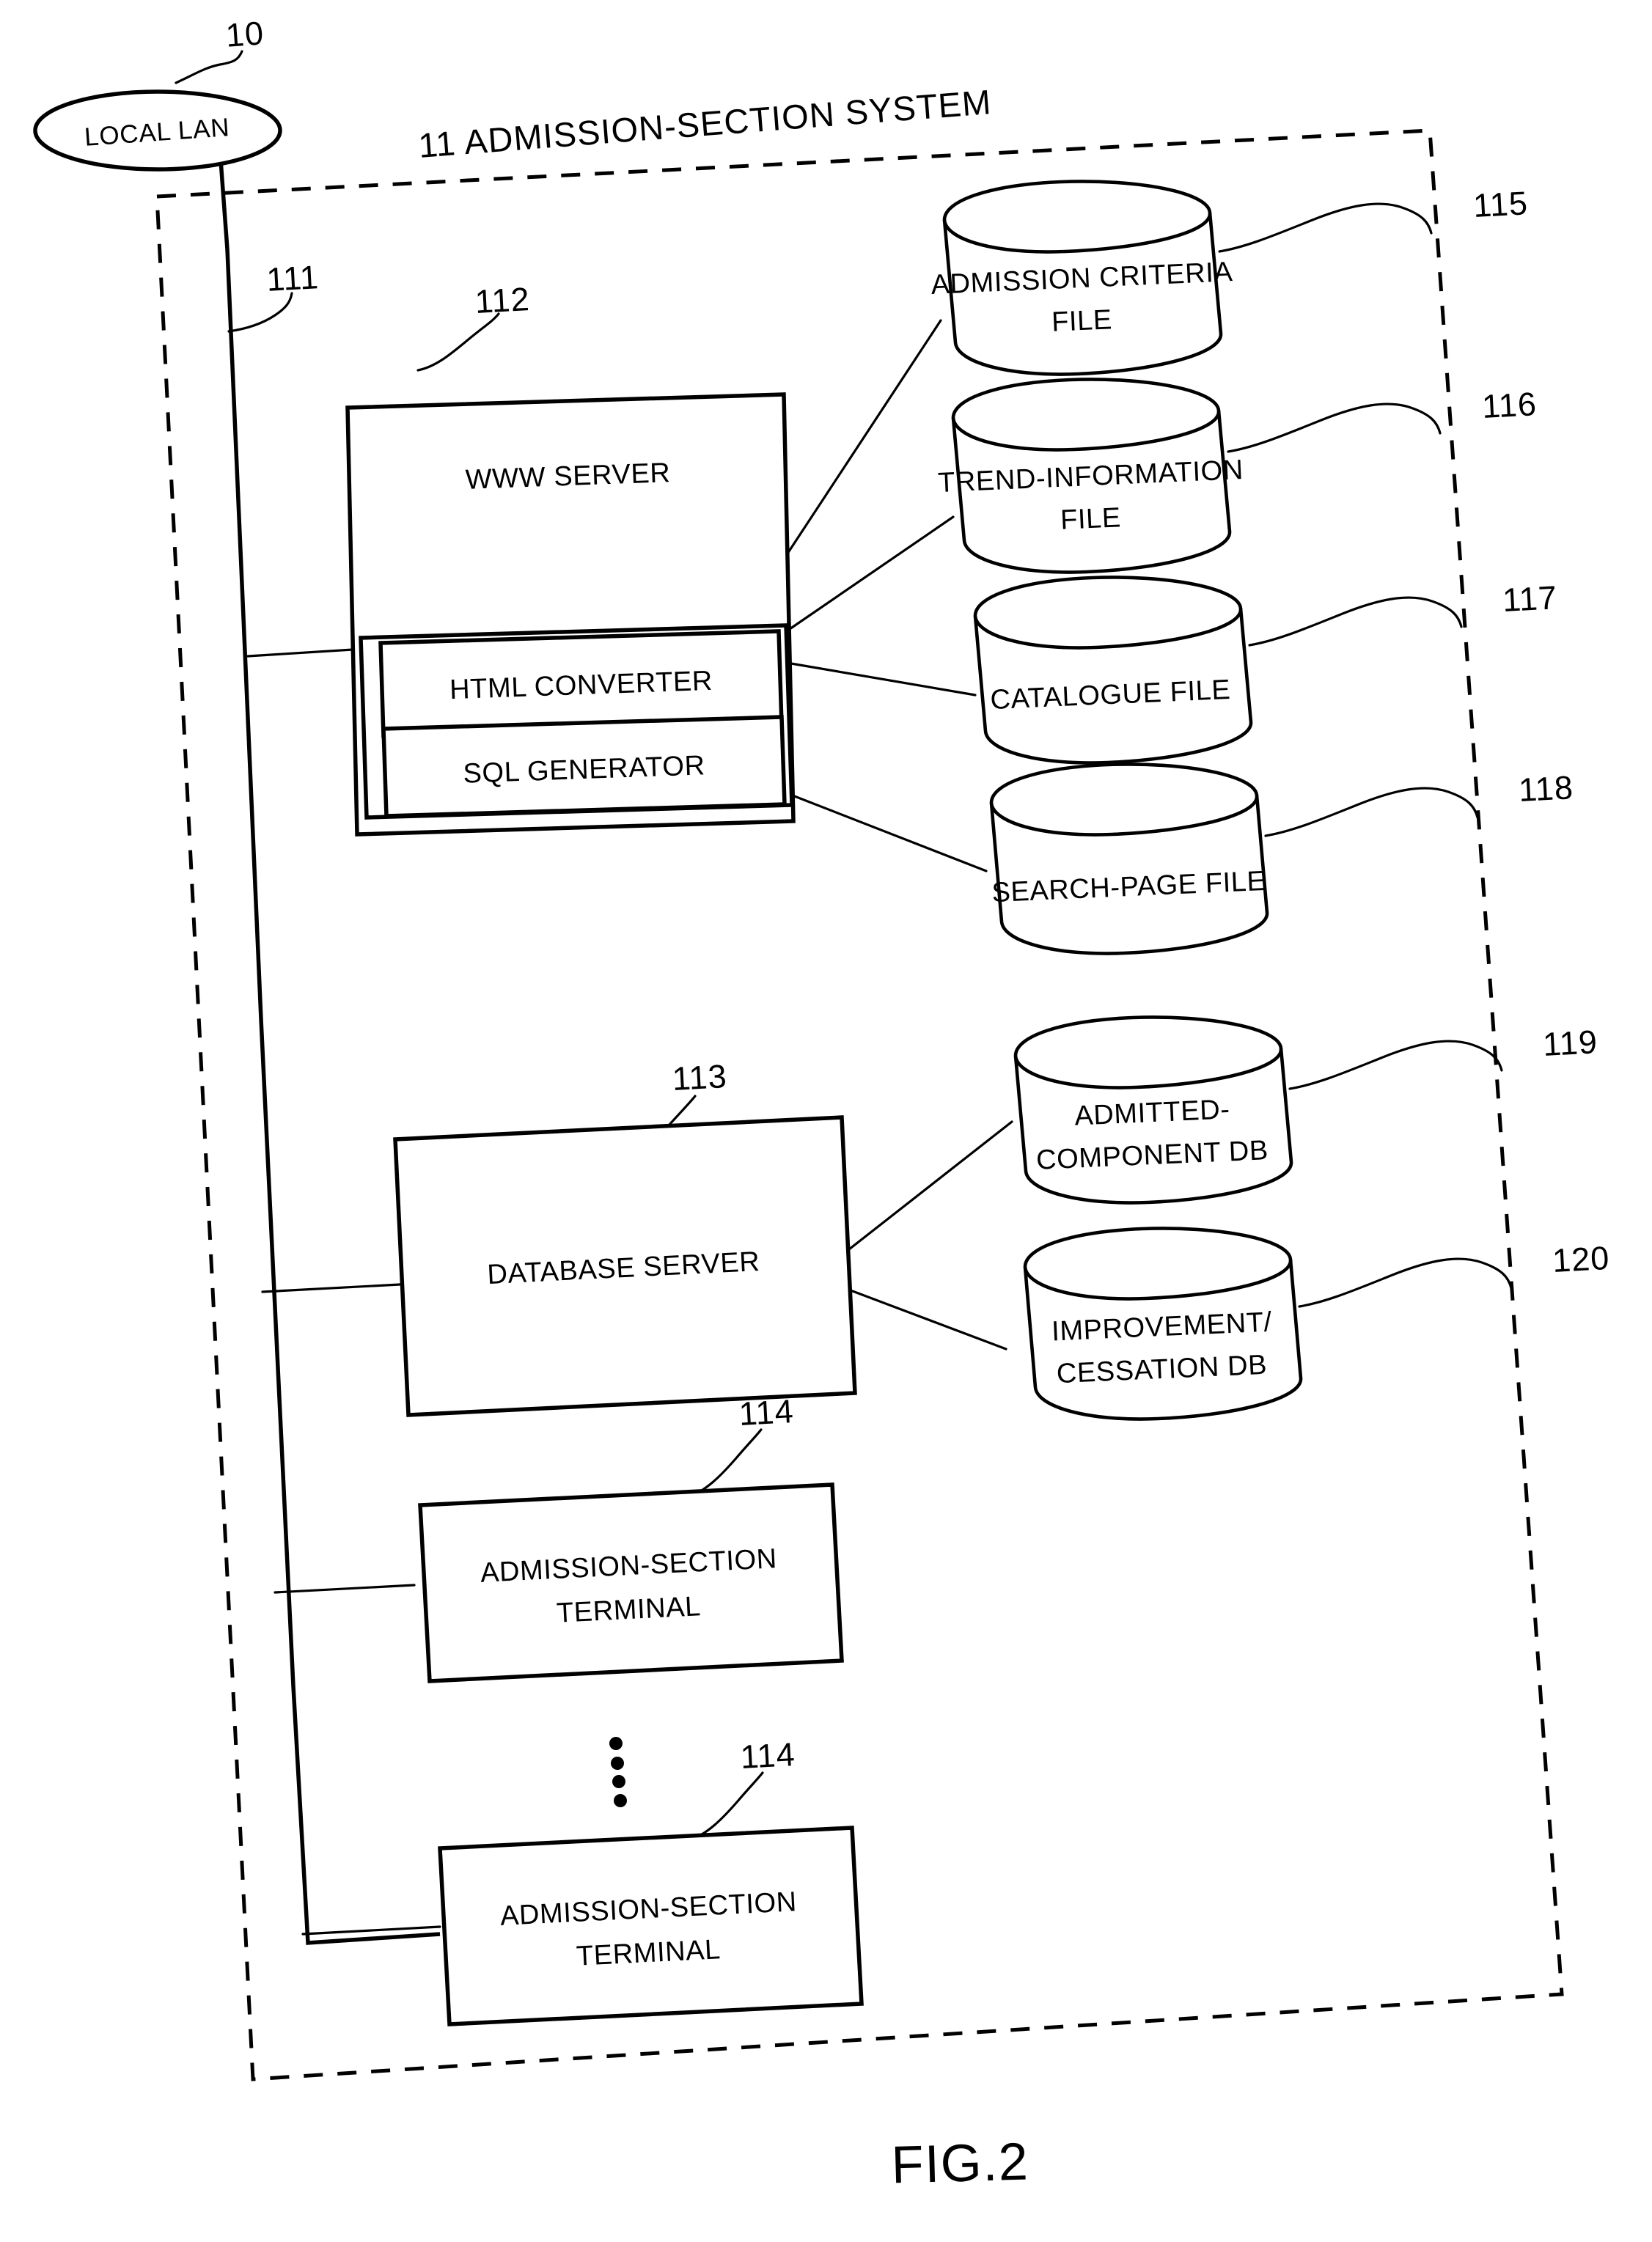 The width and height of the screenshot is (1652, 2242). What do you see at coordinates (726, 1806) in the screenshot?
I see `leader-ref-114-b` at bounding box center [726, 1806].